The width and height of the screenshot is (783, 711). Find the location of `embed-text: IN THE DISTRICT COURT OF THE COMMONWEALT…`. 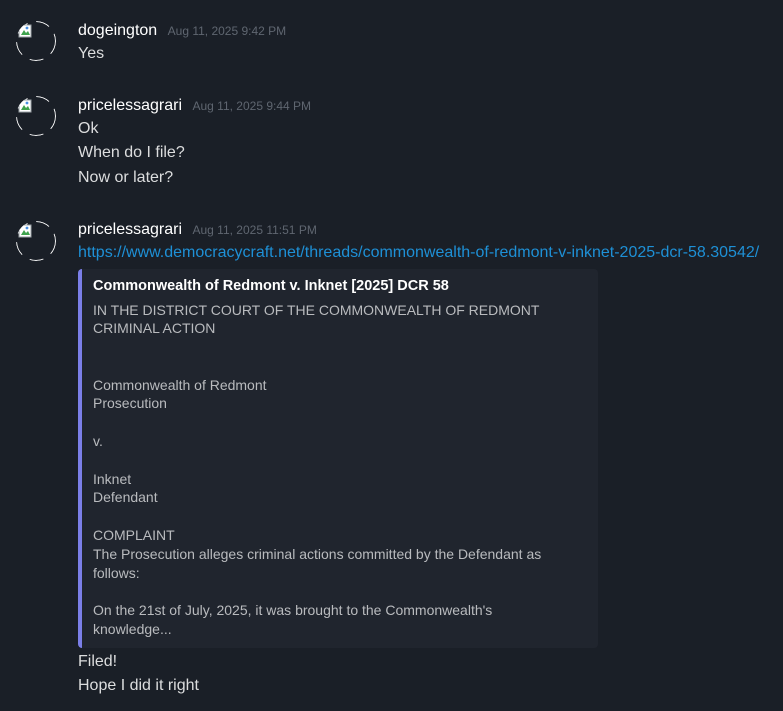

embed-text: IN THE DISTRICT COURT OF THE COMMONWEALT… is located at coordinates (316, 310).